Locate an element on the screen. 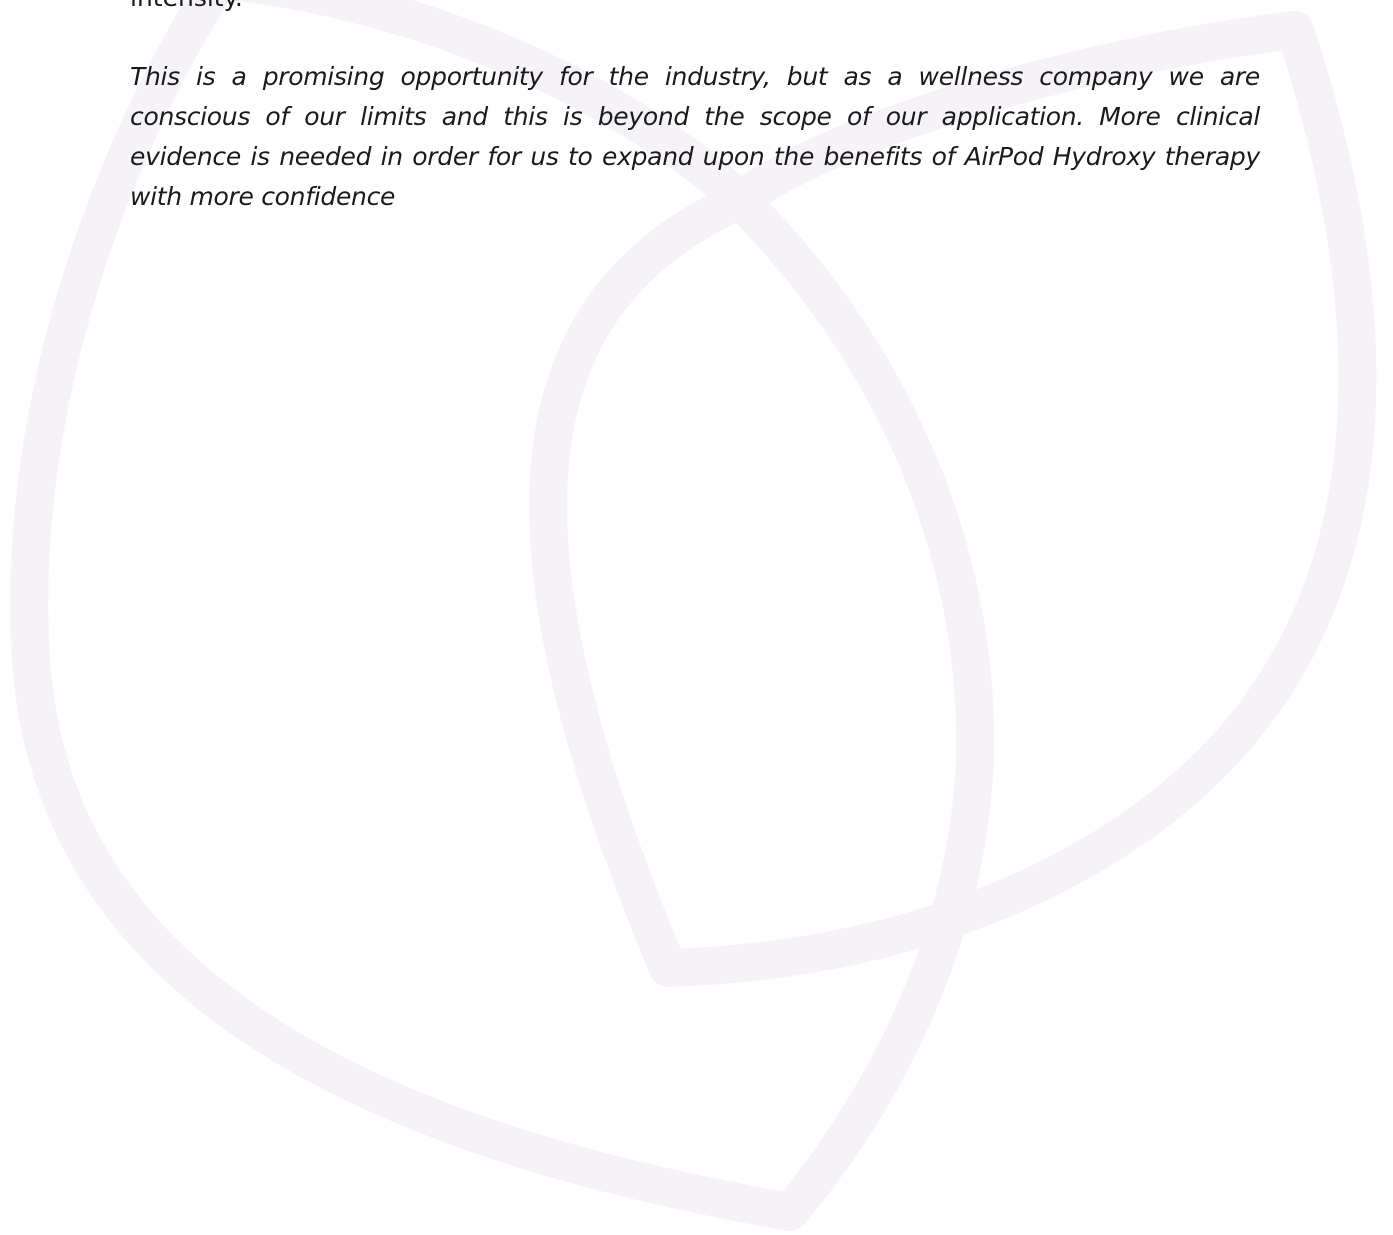 The width and height of the screenshot is (1393, 1235). previous-paragraph-end: intensity. is located at coordinates (186, 9).